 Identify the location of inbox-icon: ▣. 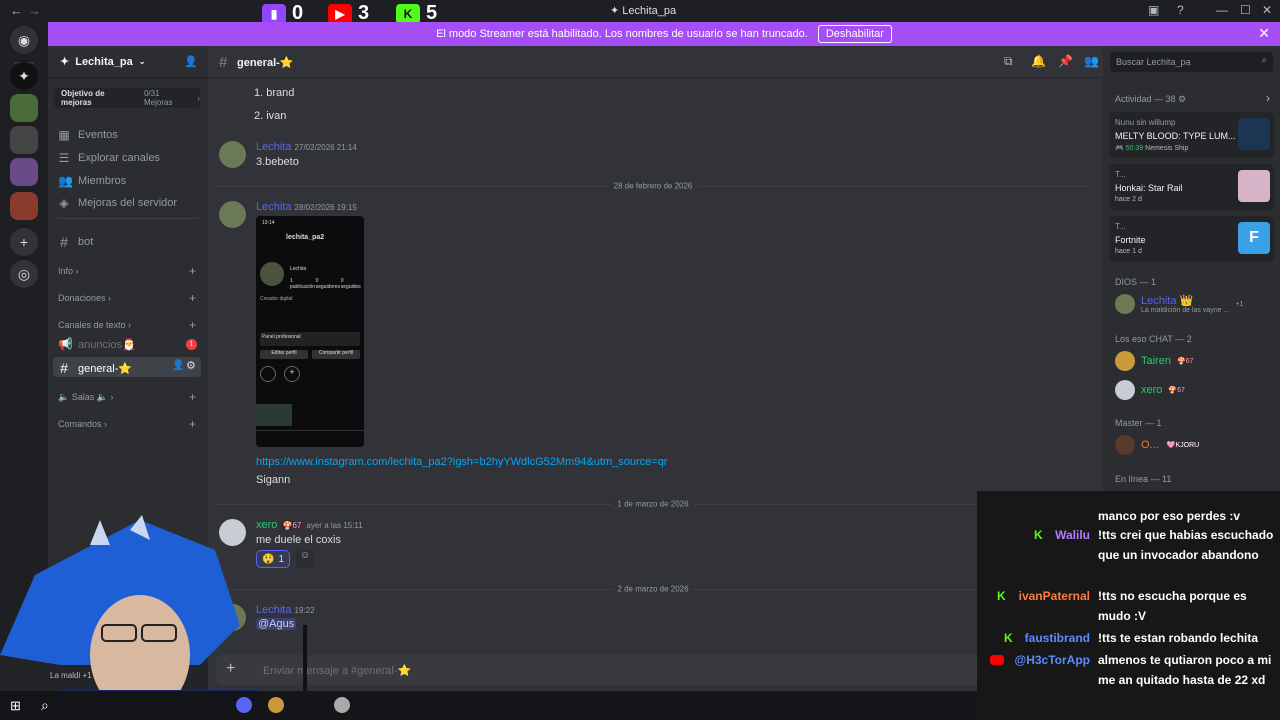
(1153, 10).